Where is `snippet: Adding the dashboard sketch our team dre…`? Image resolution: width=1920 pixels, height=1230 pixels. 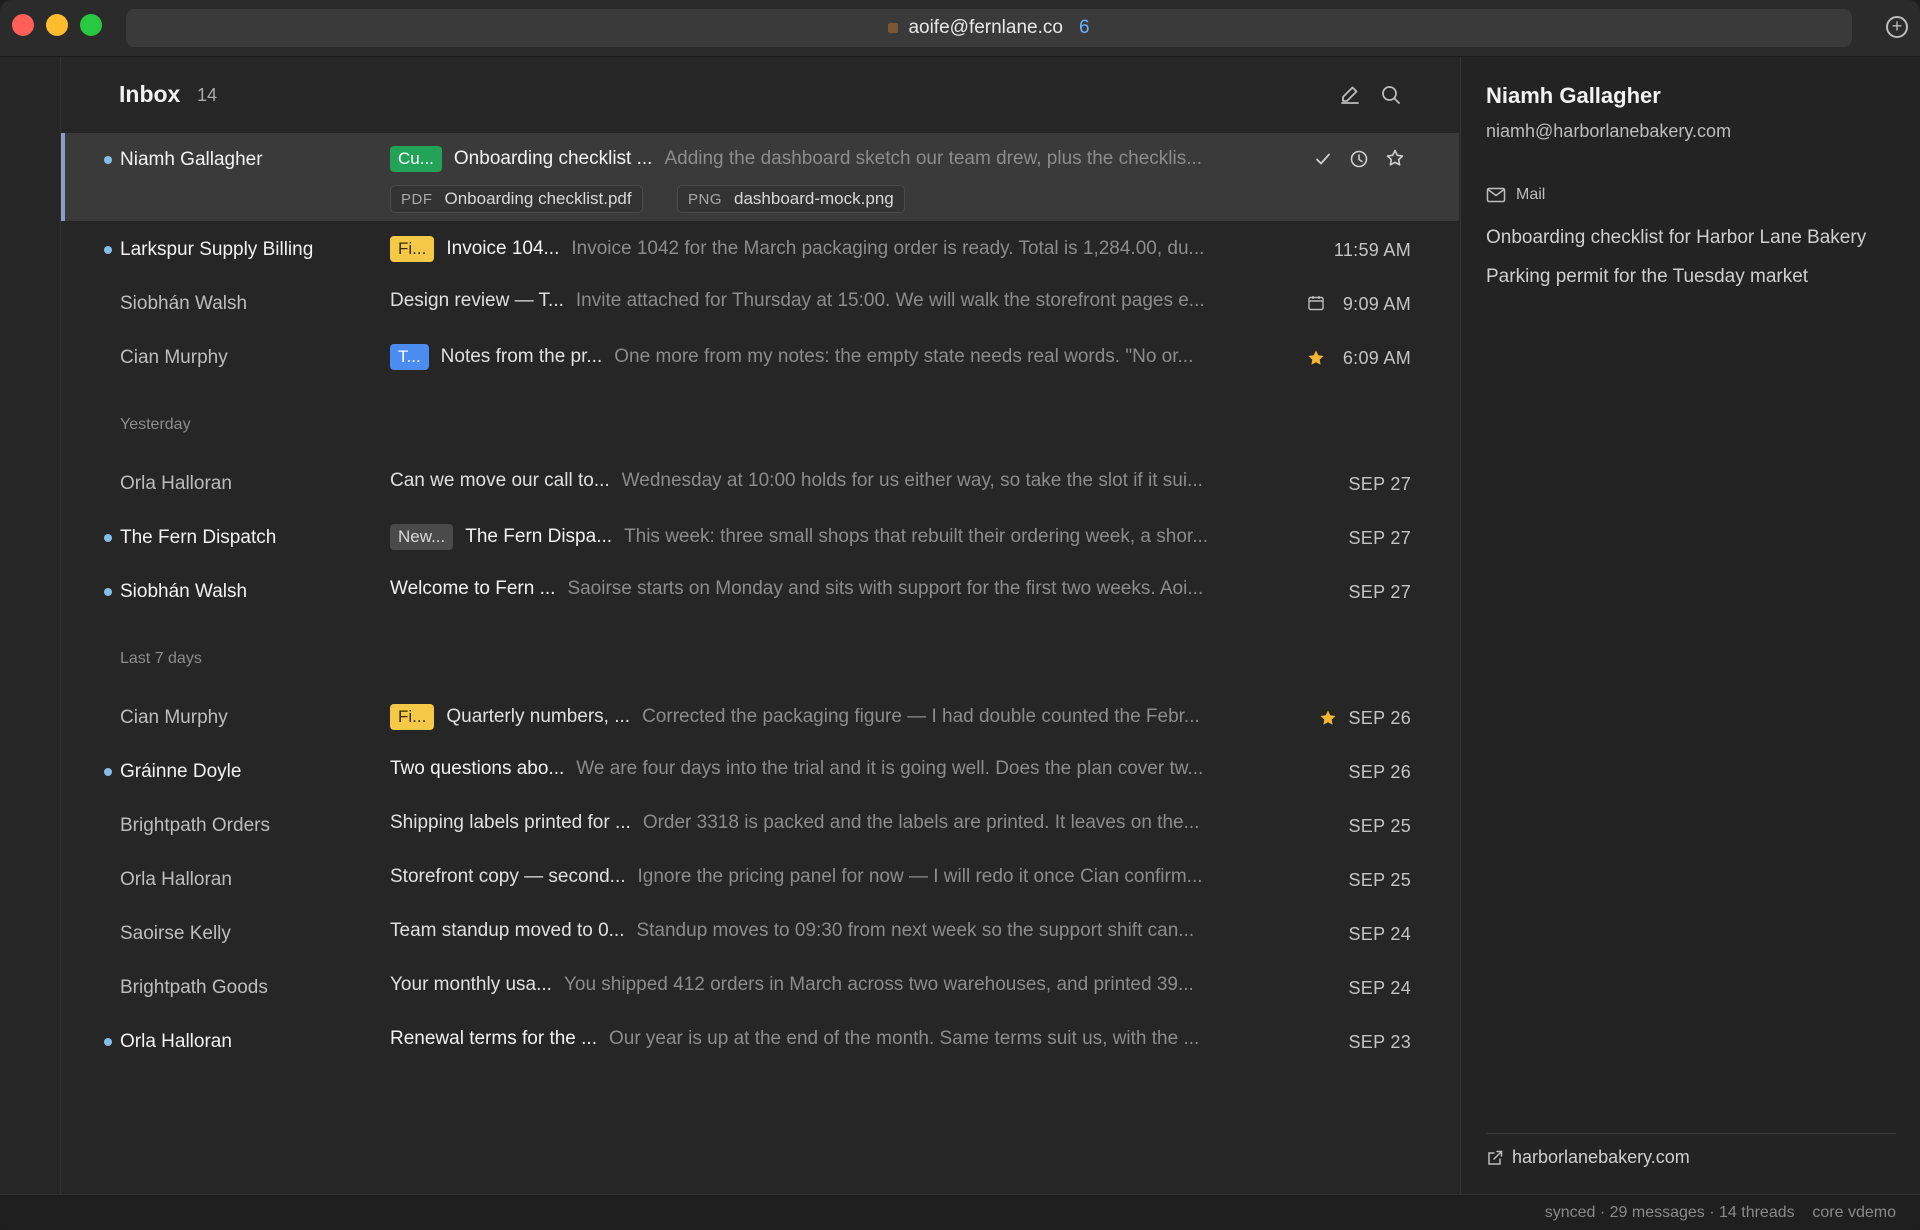 snippet: Adding the dashboard sketch our team dre… is located at coordinates (933, 158).